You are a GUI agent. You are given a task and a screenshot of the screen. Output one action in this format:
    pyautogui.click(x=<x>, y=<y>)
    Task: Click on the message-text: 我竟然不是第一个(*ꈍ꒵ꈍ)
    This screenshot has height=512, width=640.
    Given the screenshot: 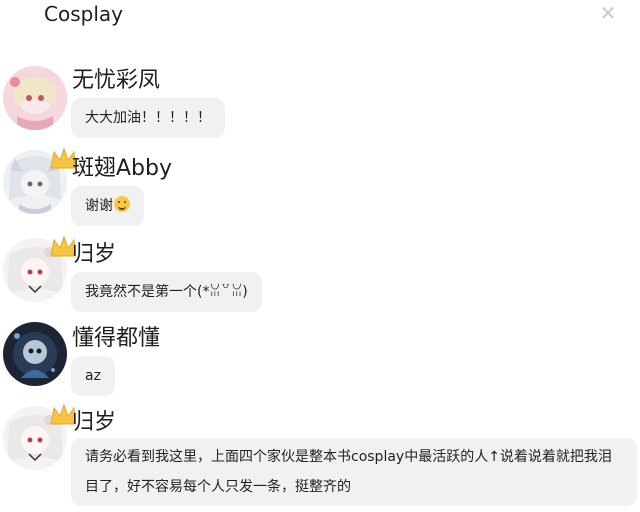 What is the action you would take?
    pyautogui.click(x=166, y=292)
    